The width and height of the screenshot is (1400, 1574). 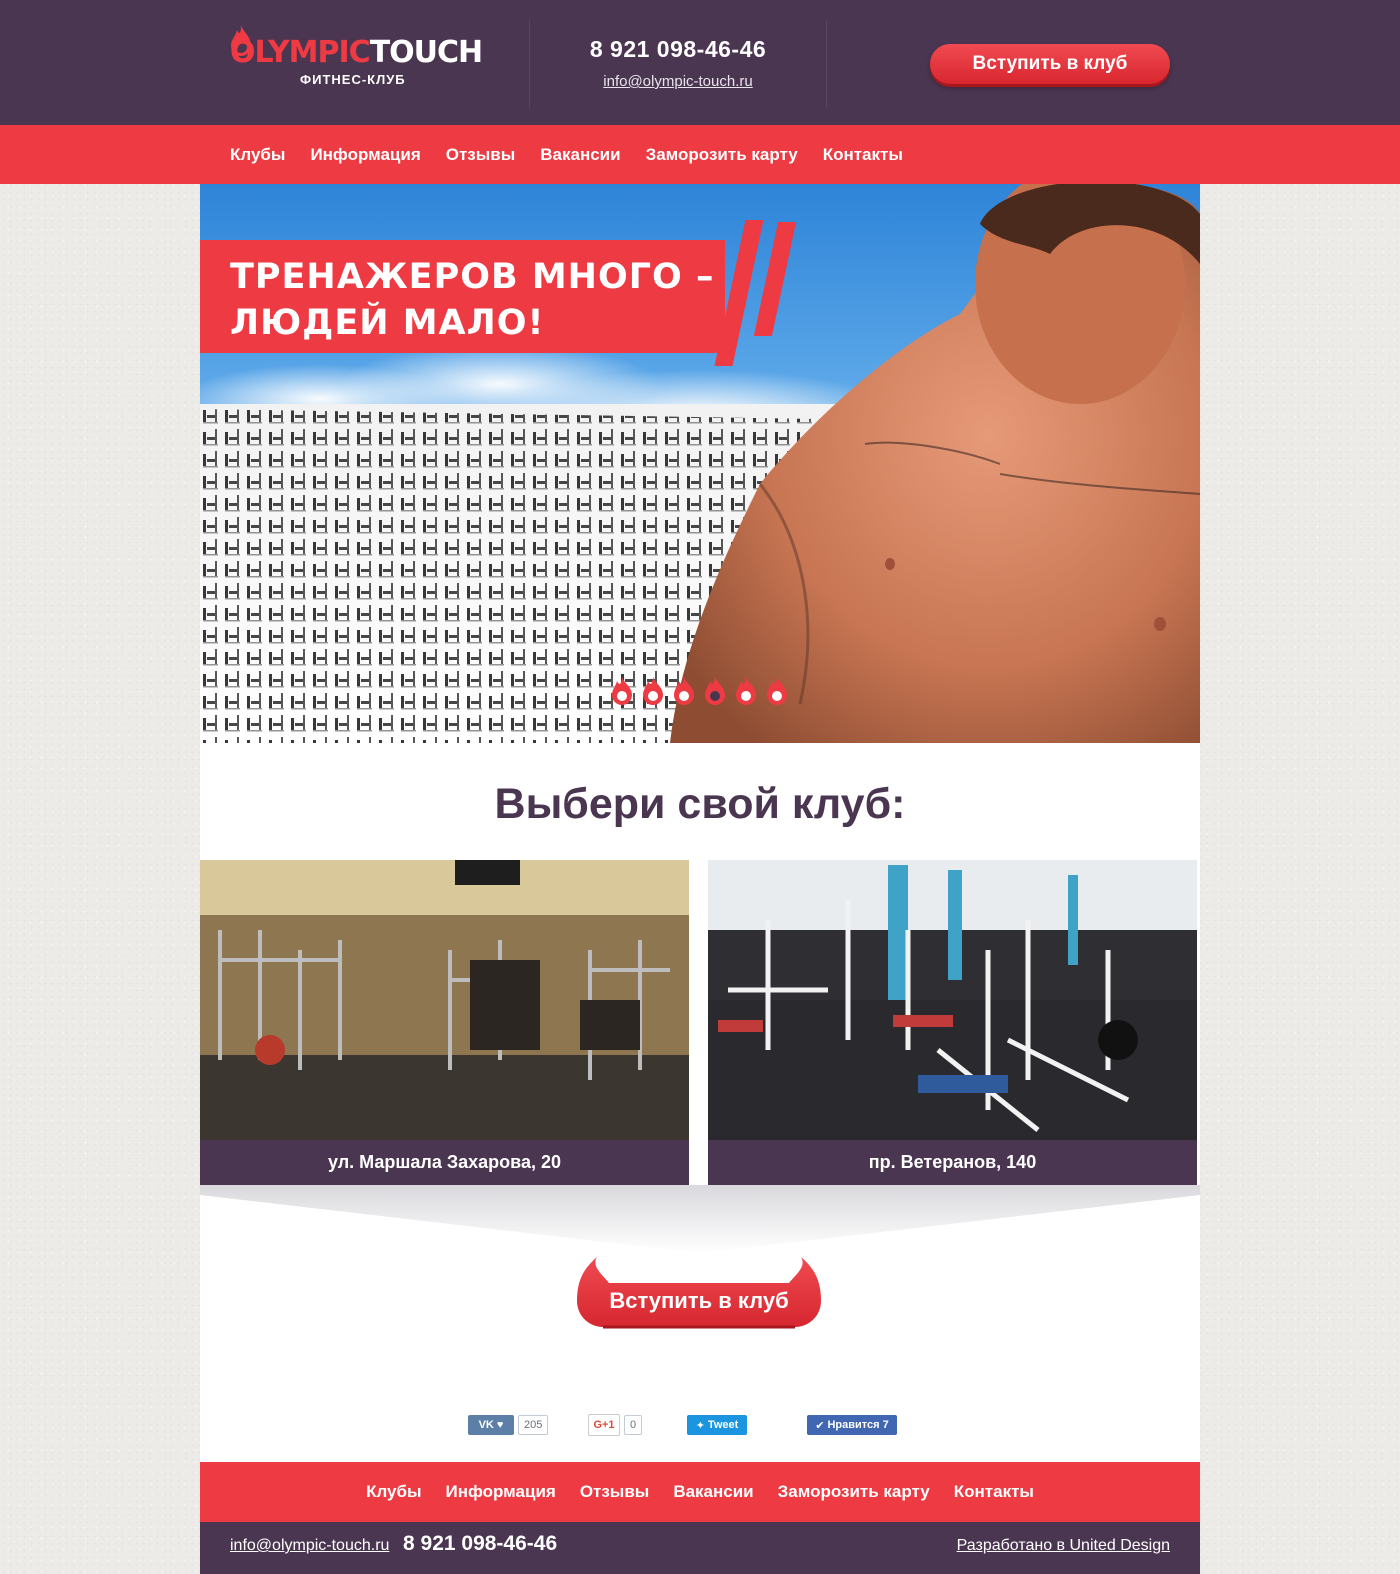 I want to click on club-card-zakharova: ул. Маршала Захарова, 20, so click(x=444, y=1022).